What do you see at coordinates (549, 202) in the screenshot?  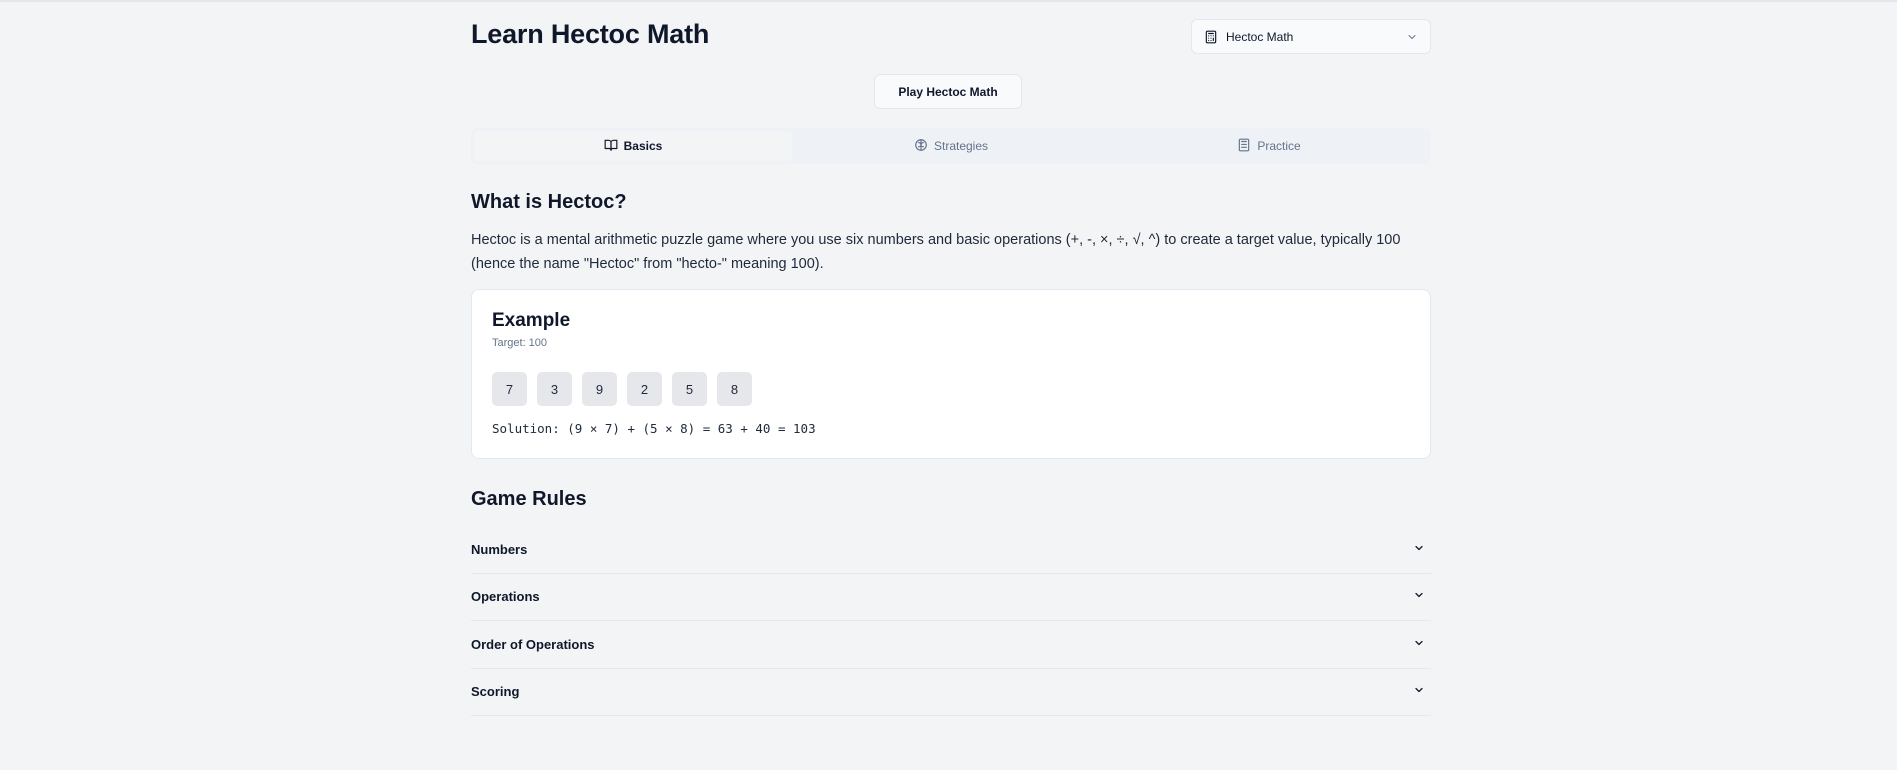 I see `intro-heading: What is Hectoc?` at bounding box center [549, 202].